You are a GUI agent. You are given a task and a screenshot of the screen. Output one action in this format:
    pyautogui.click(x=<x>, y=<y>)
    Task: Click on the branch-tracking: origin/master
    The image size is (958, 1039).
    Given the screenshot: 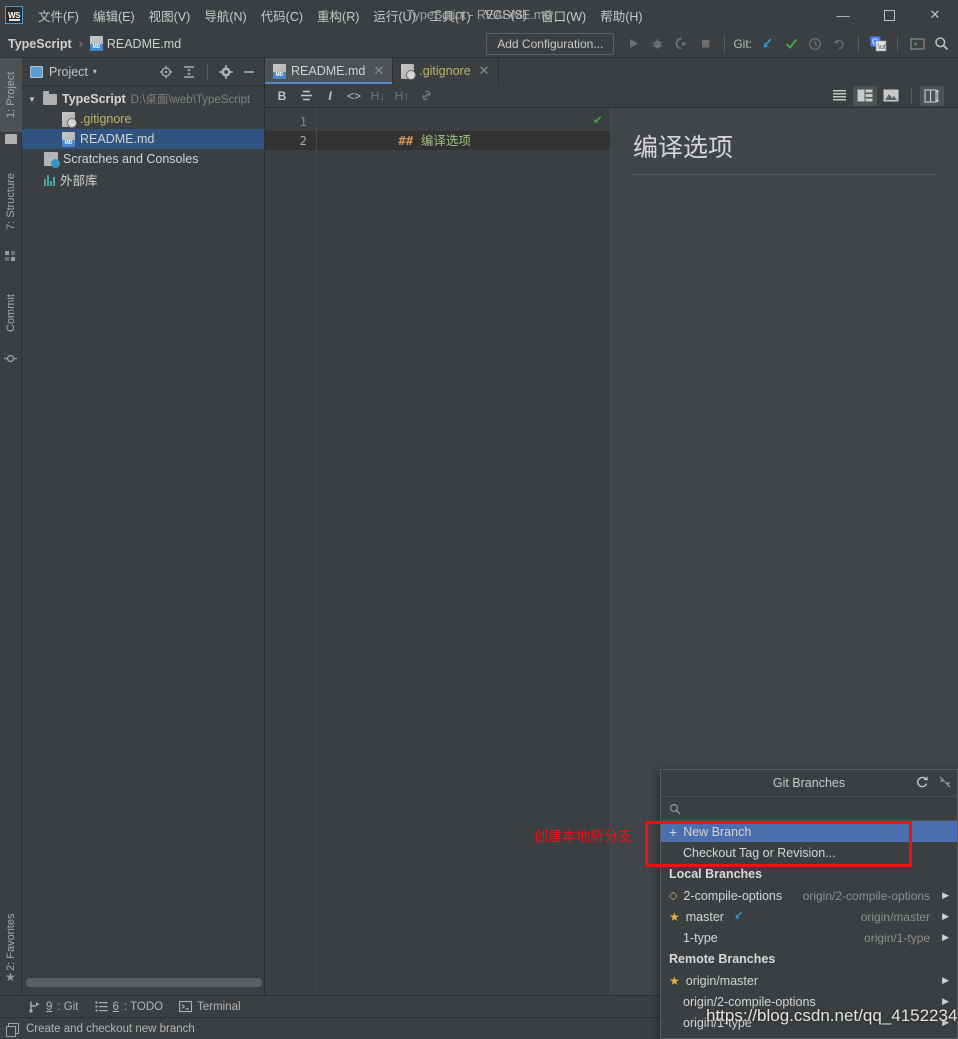 What is the action you would take?
    pyautogui.click(x=895, y=916)
    